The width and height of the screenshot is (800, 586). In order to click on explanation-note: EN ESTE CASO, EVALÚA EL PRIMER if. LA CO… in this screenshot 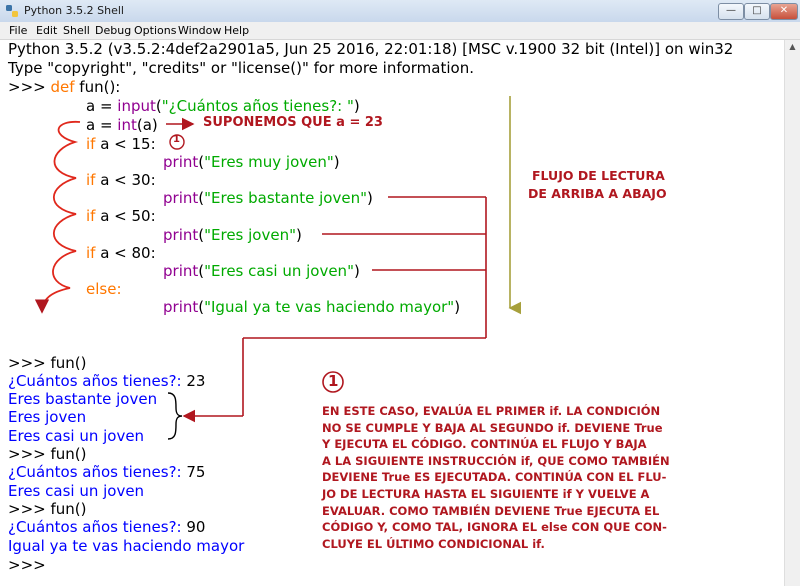, I will do `click(549, 477)`.